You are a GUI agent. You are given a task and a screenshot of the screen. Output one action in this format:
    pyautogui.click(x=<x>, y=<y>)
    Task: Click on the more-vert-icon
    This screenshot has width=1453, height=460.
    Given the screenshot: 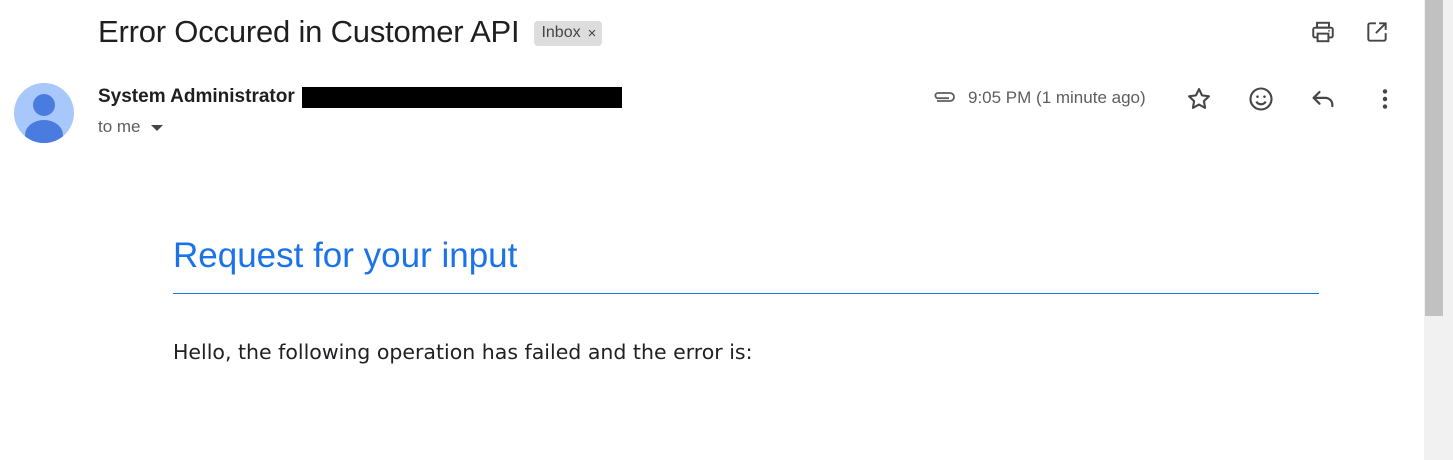 What is the action you would take?
    pyautogui.click(x=1385, y=99)
    